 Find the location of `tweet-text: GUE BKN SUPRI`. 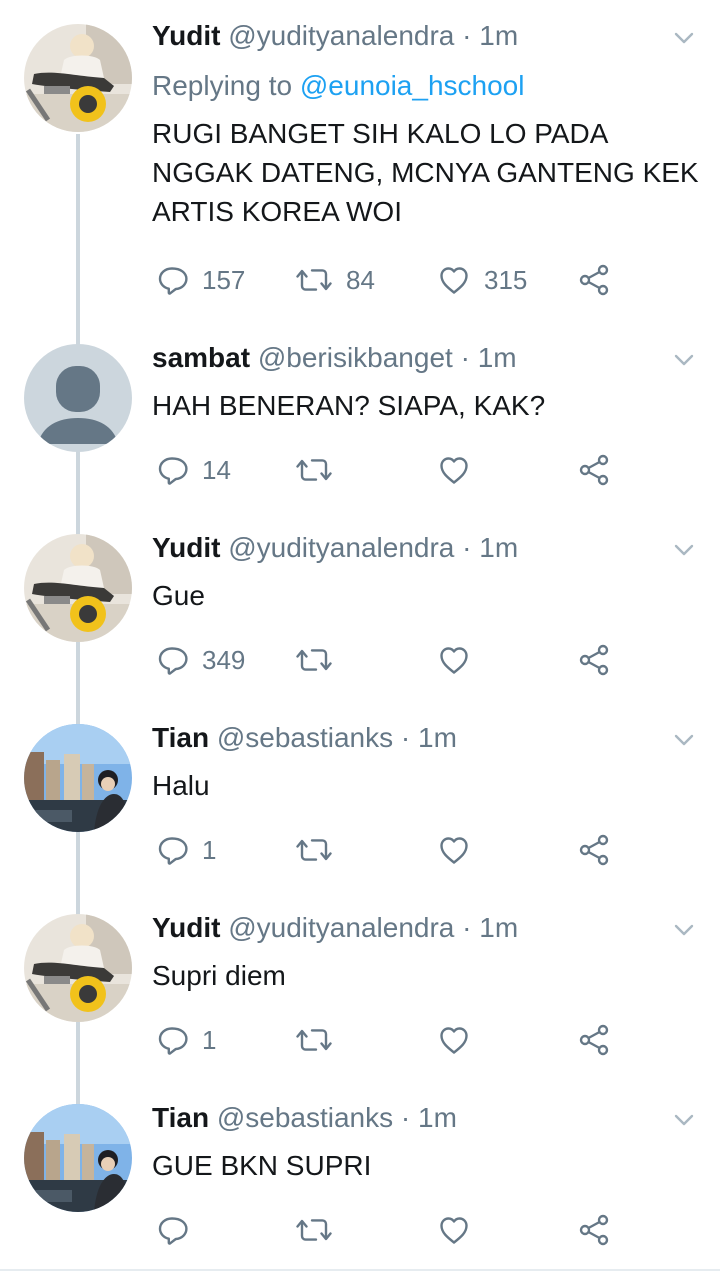

tweet-text: GUE BKN SUPRI is located at coordinates (262, 1165).